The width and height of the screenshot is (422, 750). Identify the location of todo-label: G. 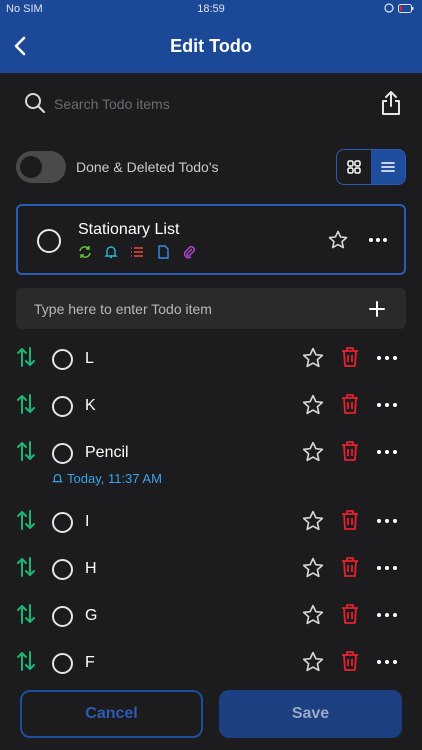
(91, 615).